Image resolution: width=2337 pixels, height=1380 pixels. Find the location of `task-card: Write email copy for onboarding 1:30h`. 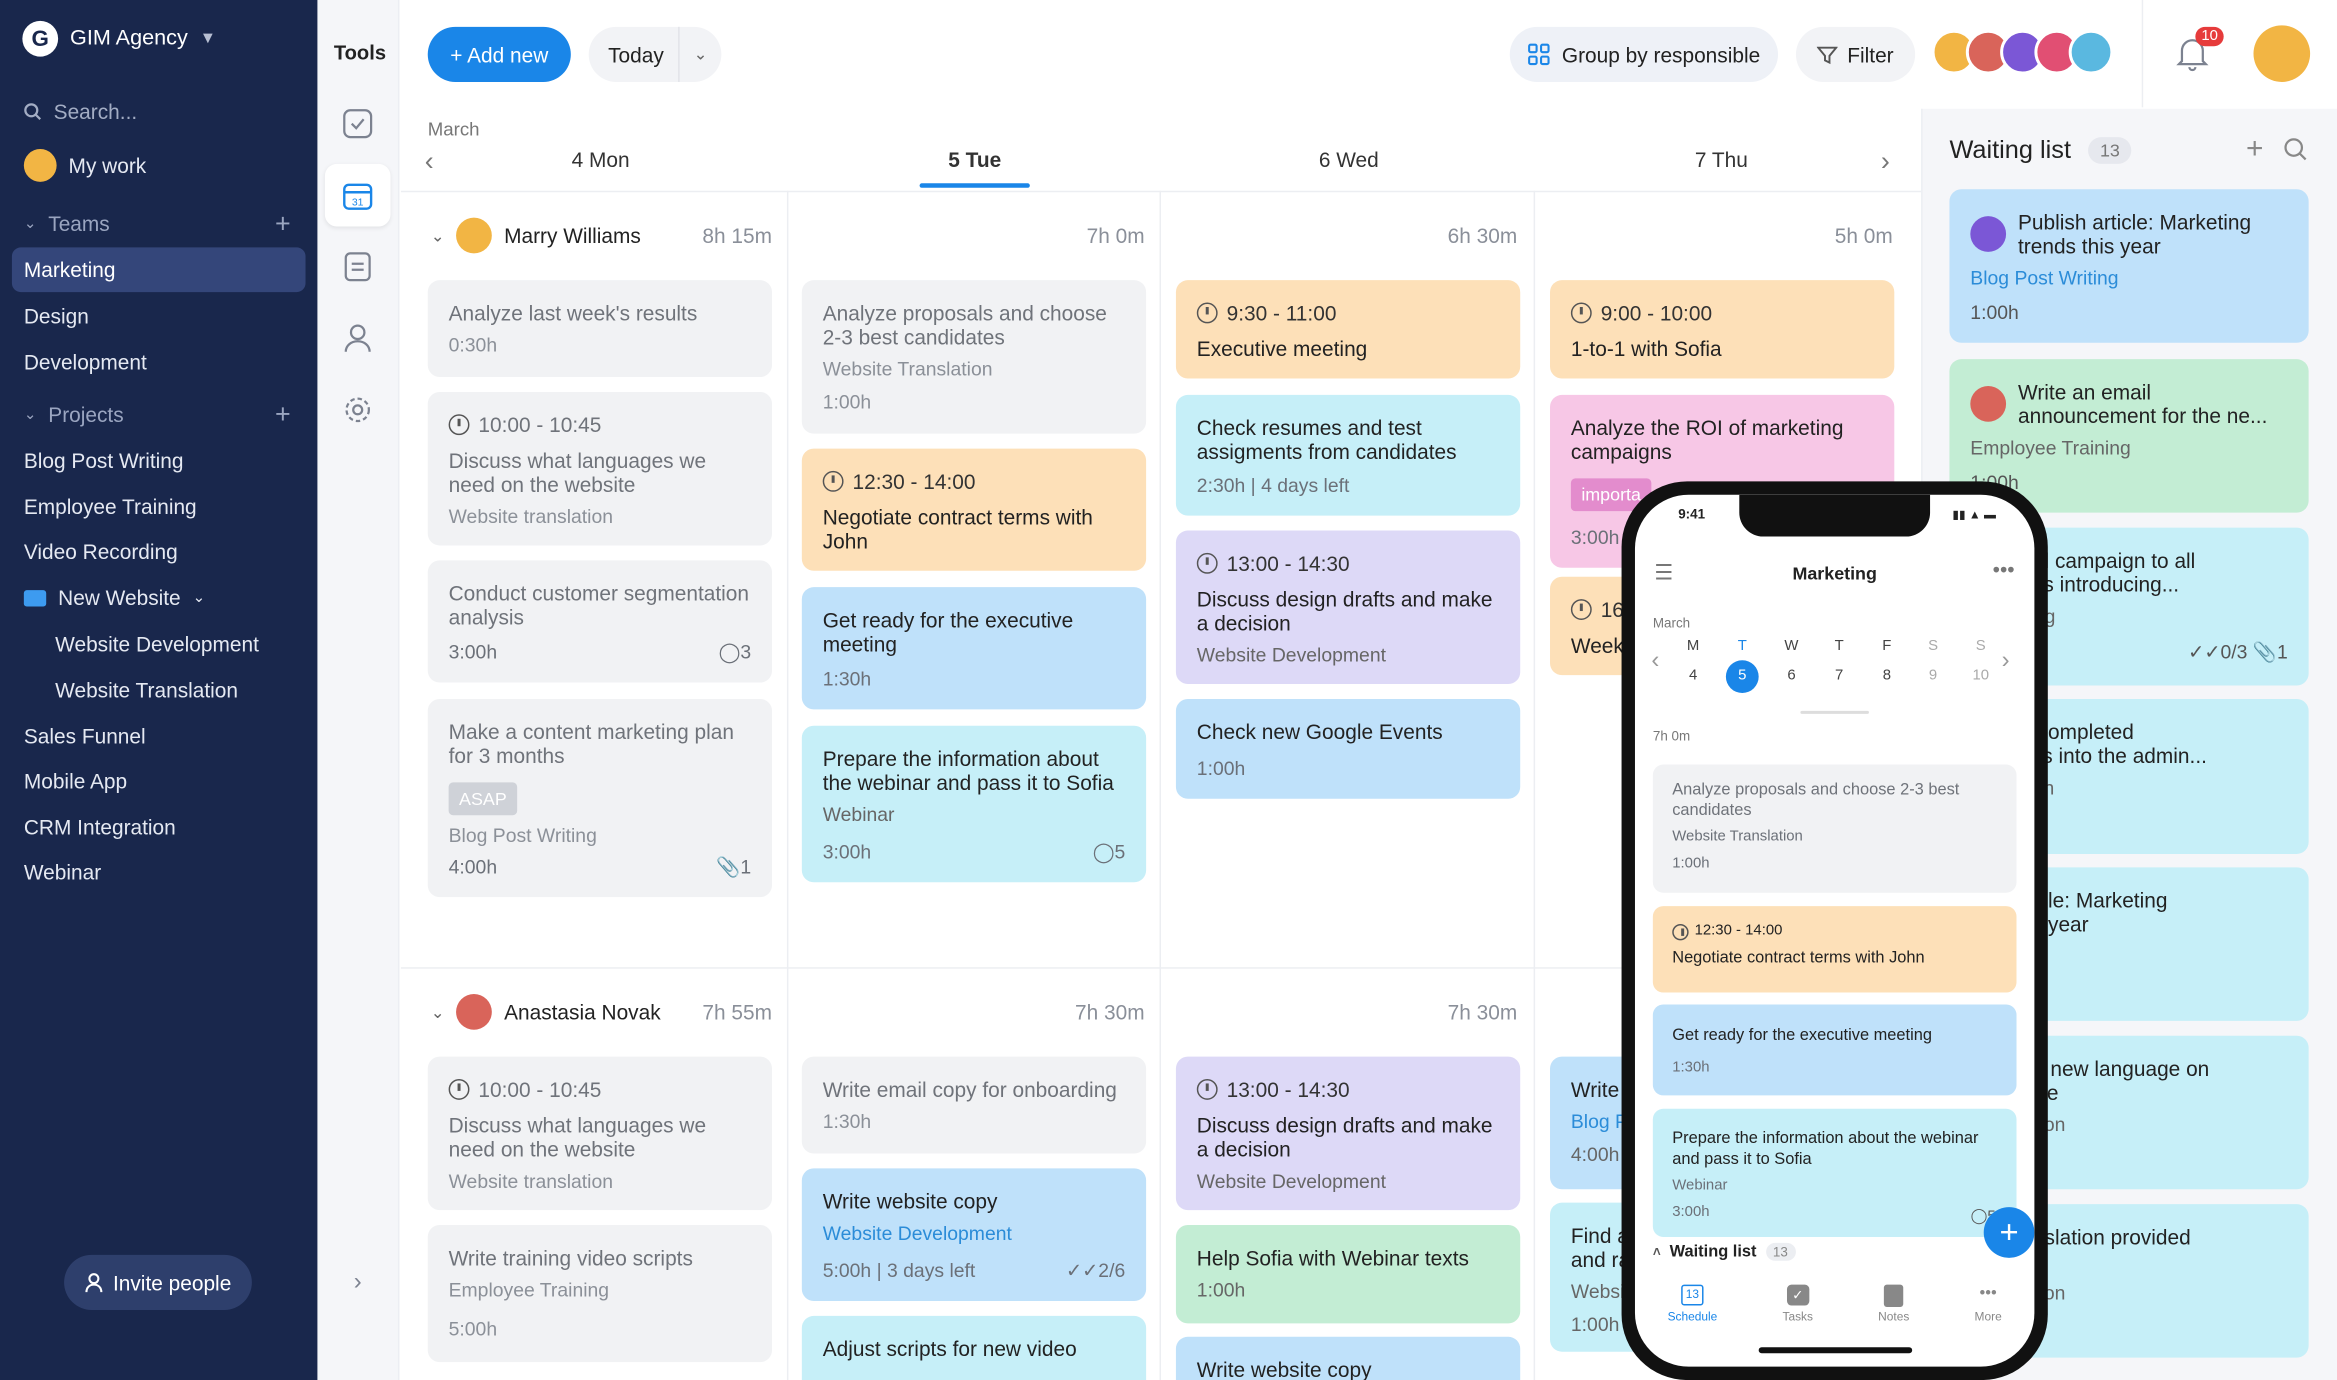

task-card: Write email copy for onboarding 1:30h is located at coordinates (974, 1105).